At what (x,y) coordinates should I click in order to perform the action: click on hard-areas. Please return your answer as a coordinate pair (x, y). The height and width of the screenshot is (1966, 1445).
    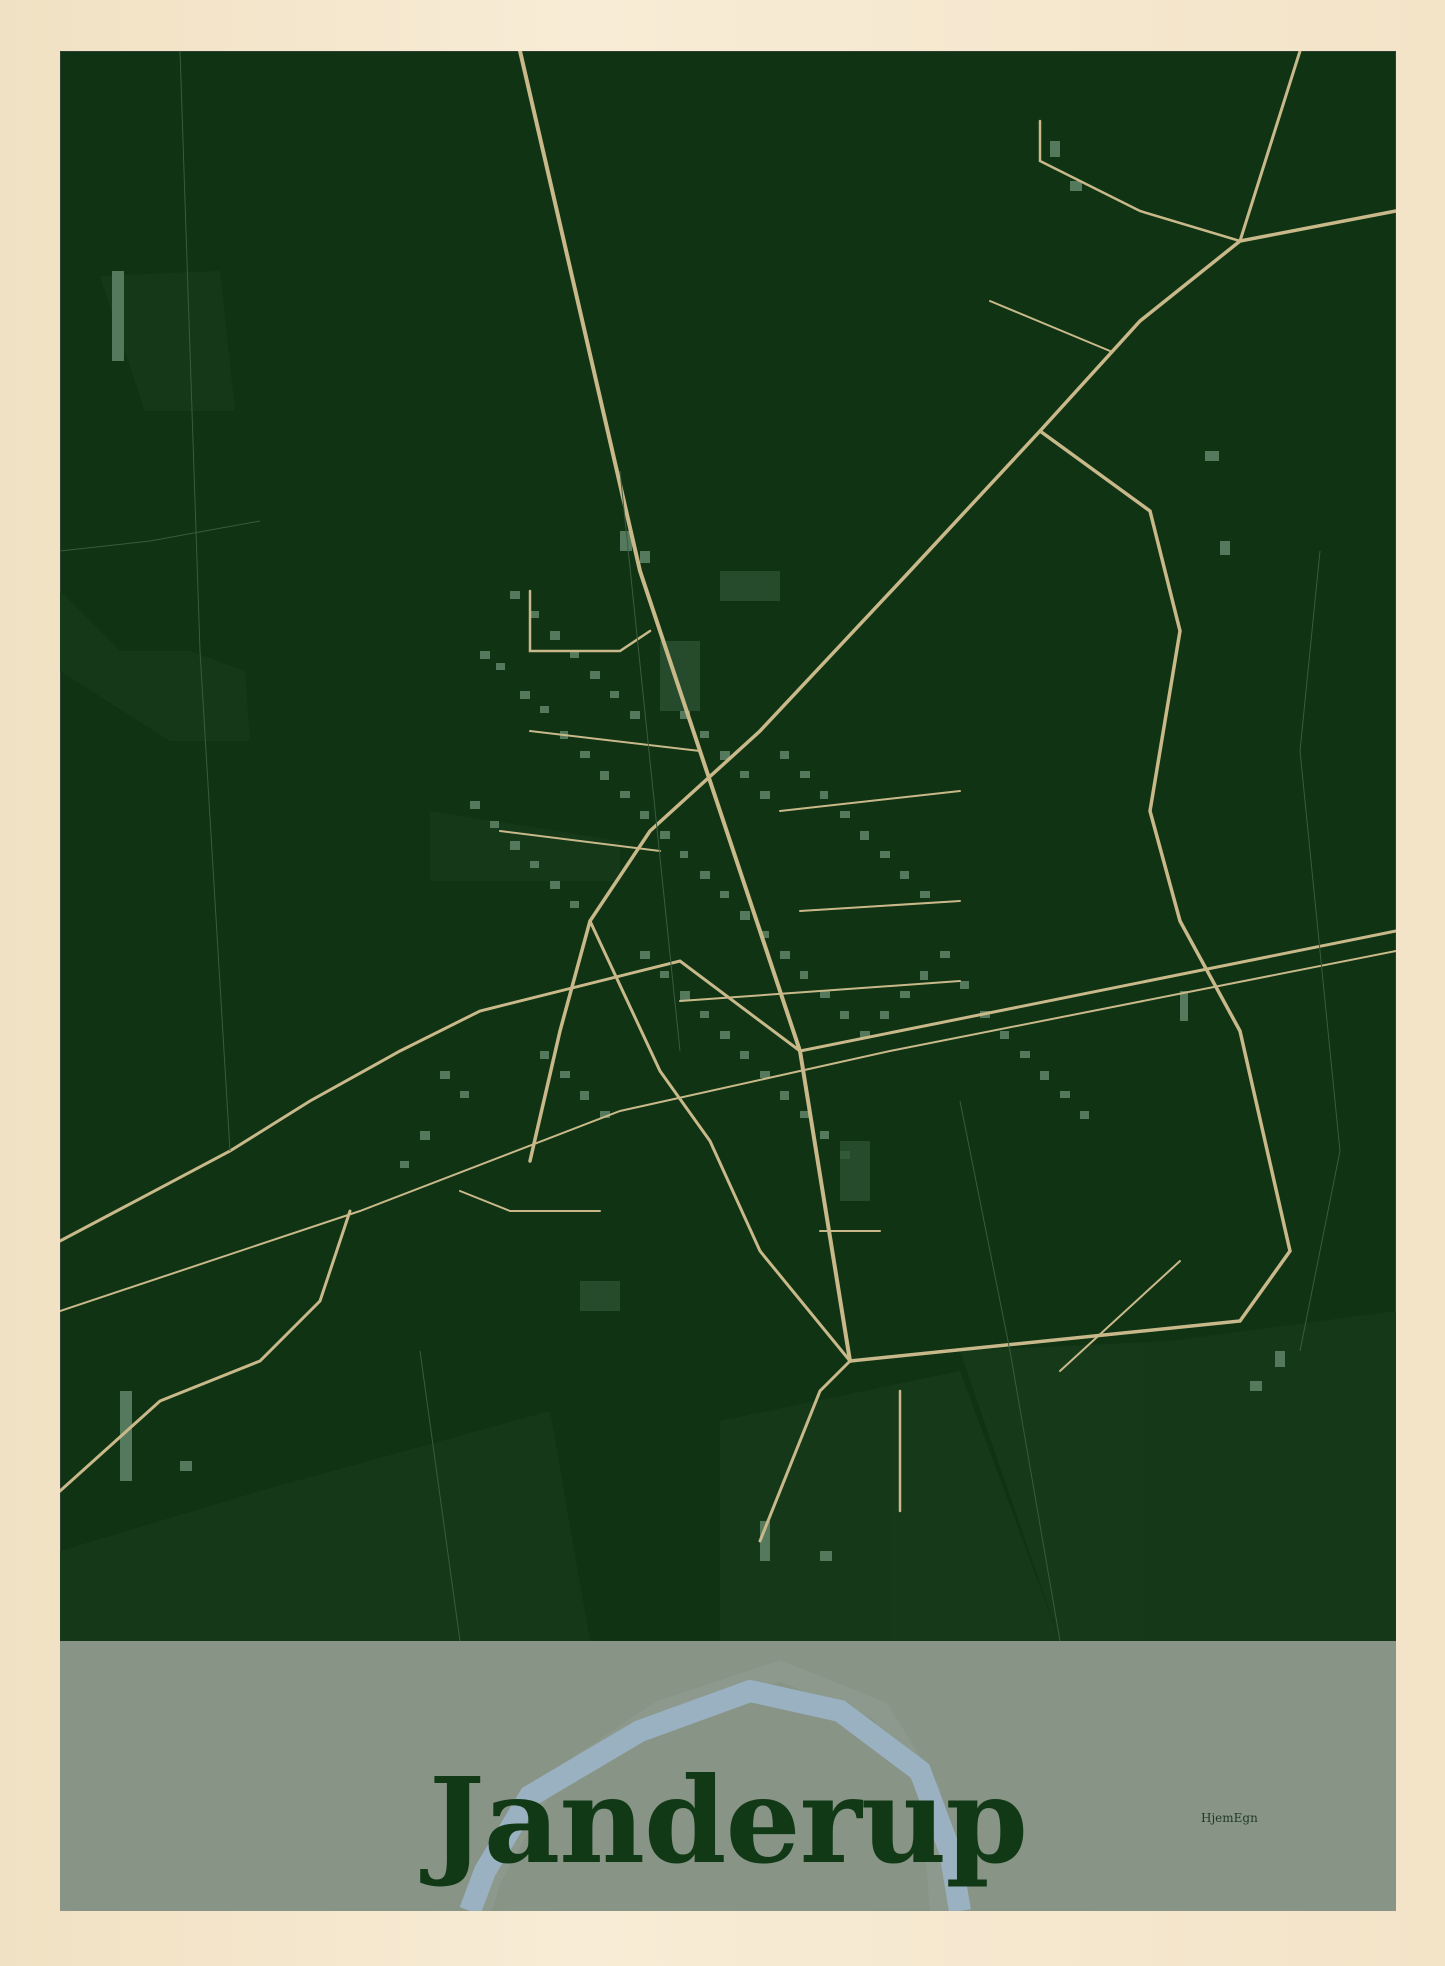
    Looking at the image, I should click on (725, 941).